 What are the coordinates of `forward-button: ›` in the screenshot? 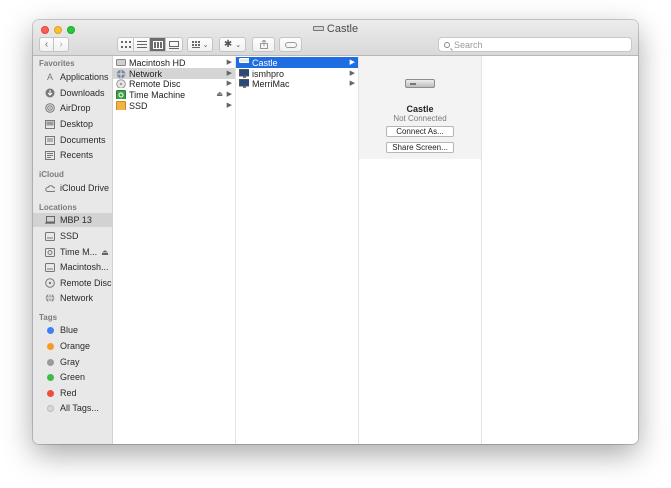 It's located at (61, 44).